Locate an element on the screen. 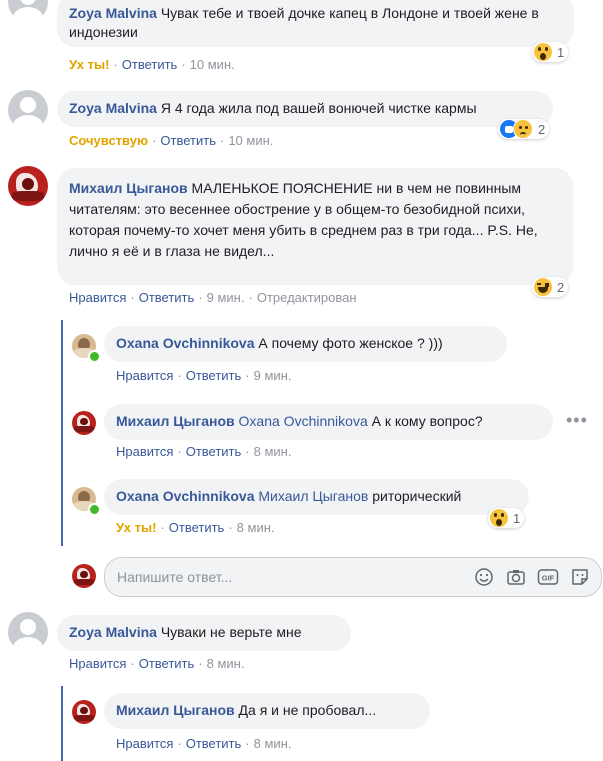 This screenshot has height=761, width=603. sad-reaction-icon is located at coordinates (523, 129).